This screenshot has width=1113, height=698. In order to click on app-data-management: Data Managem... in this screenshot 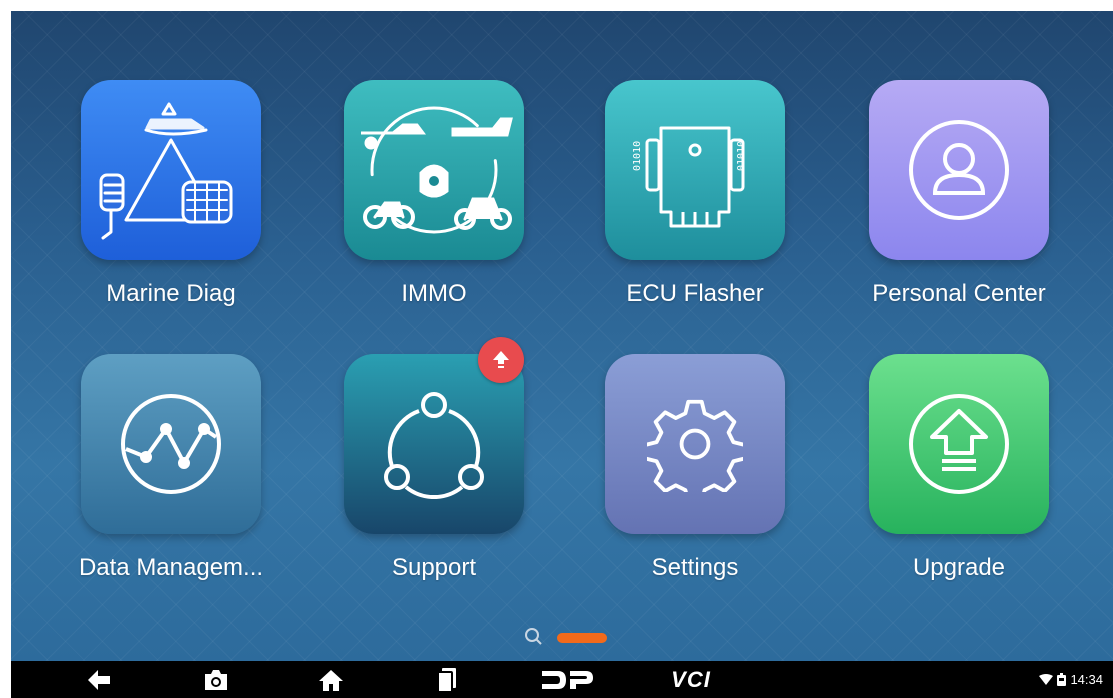, I will do `click(171, 499)`.